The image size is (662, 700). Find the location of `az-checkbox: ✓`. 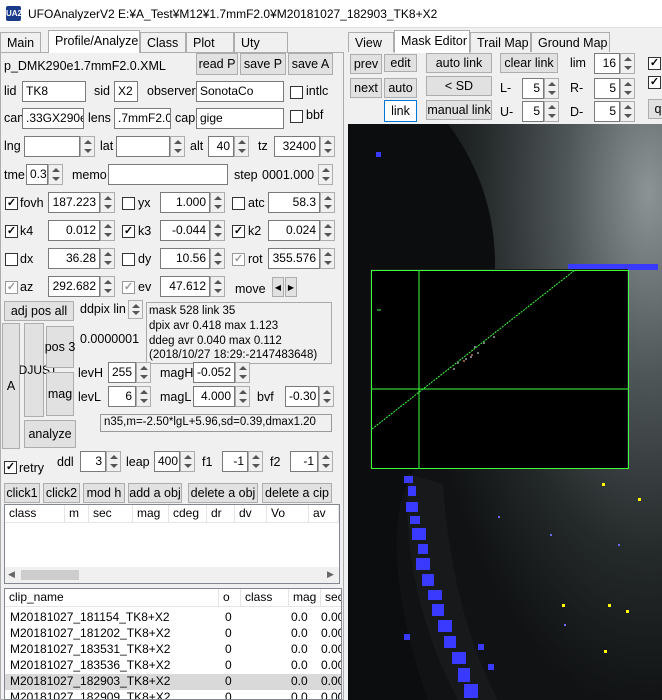

az-checkbox: ✓ is located at coordinates (11, 287).